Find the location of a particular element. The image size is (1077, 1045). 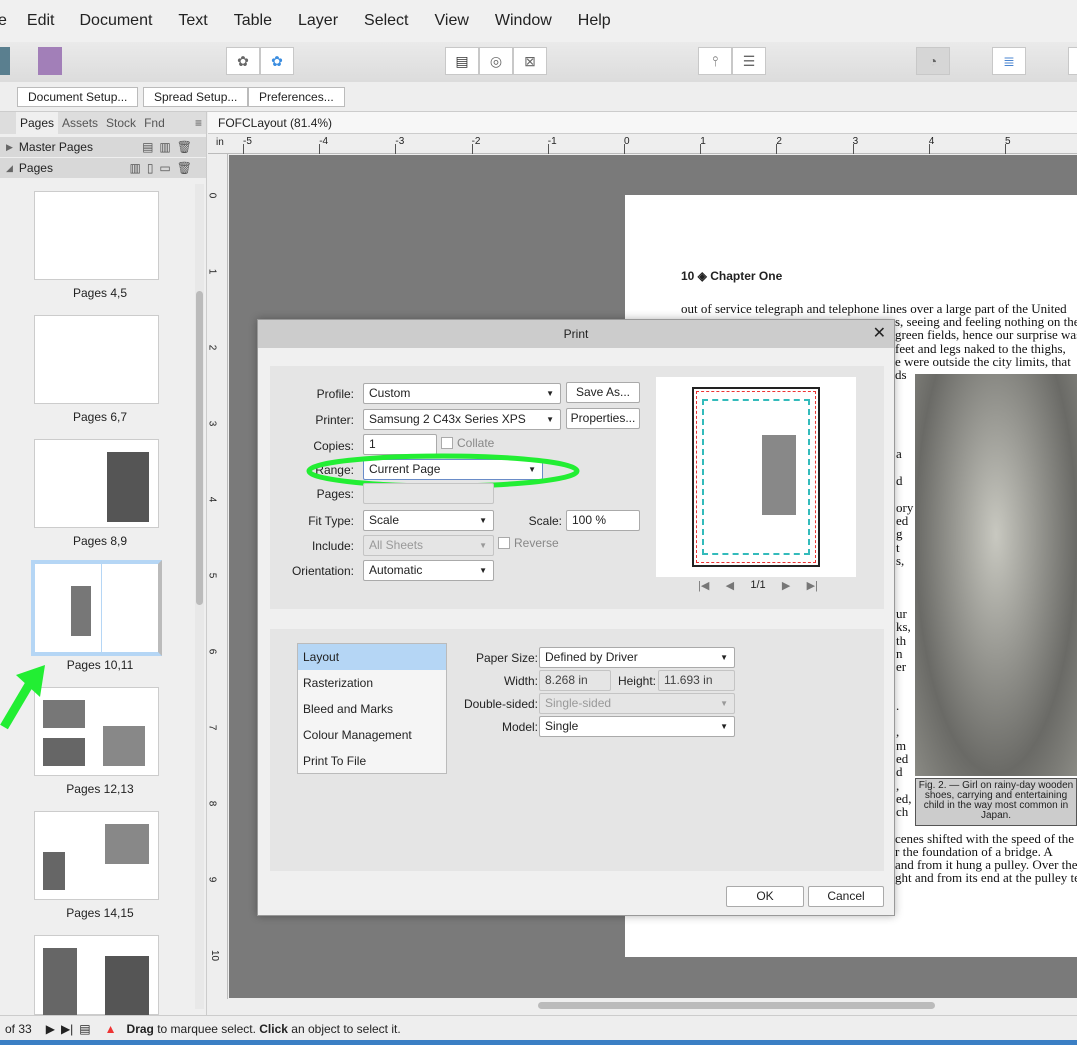

wrap-square-icon: ▤ is located at coordinates (462, 61).